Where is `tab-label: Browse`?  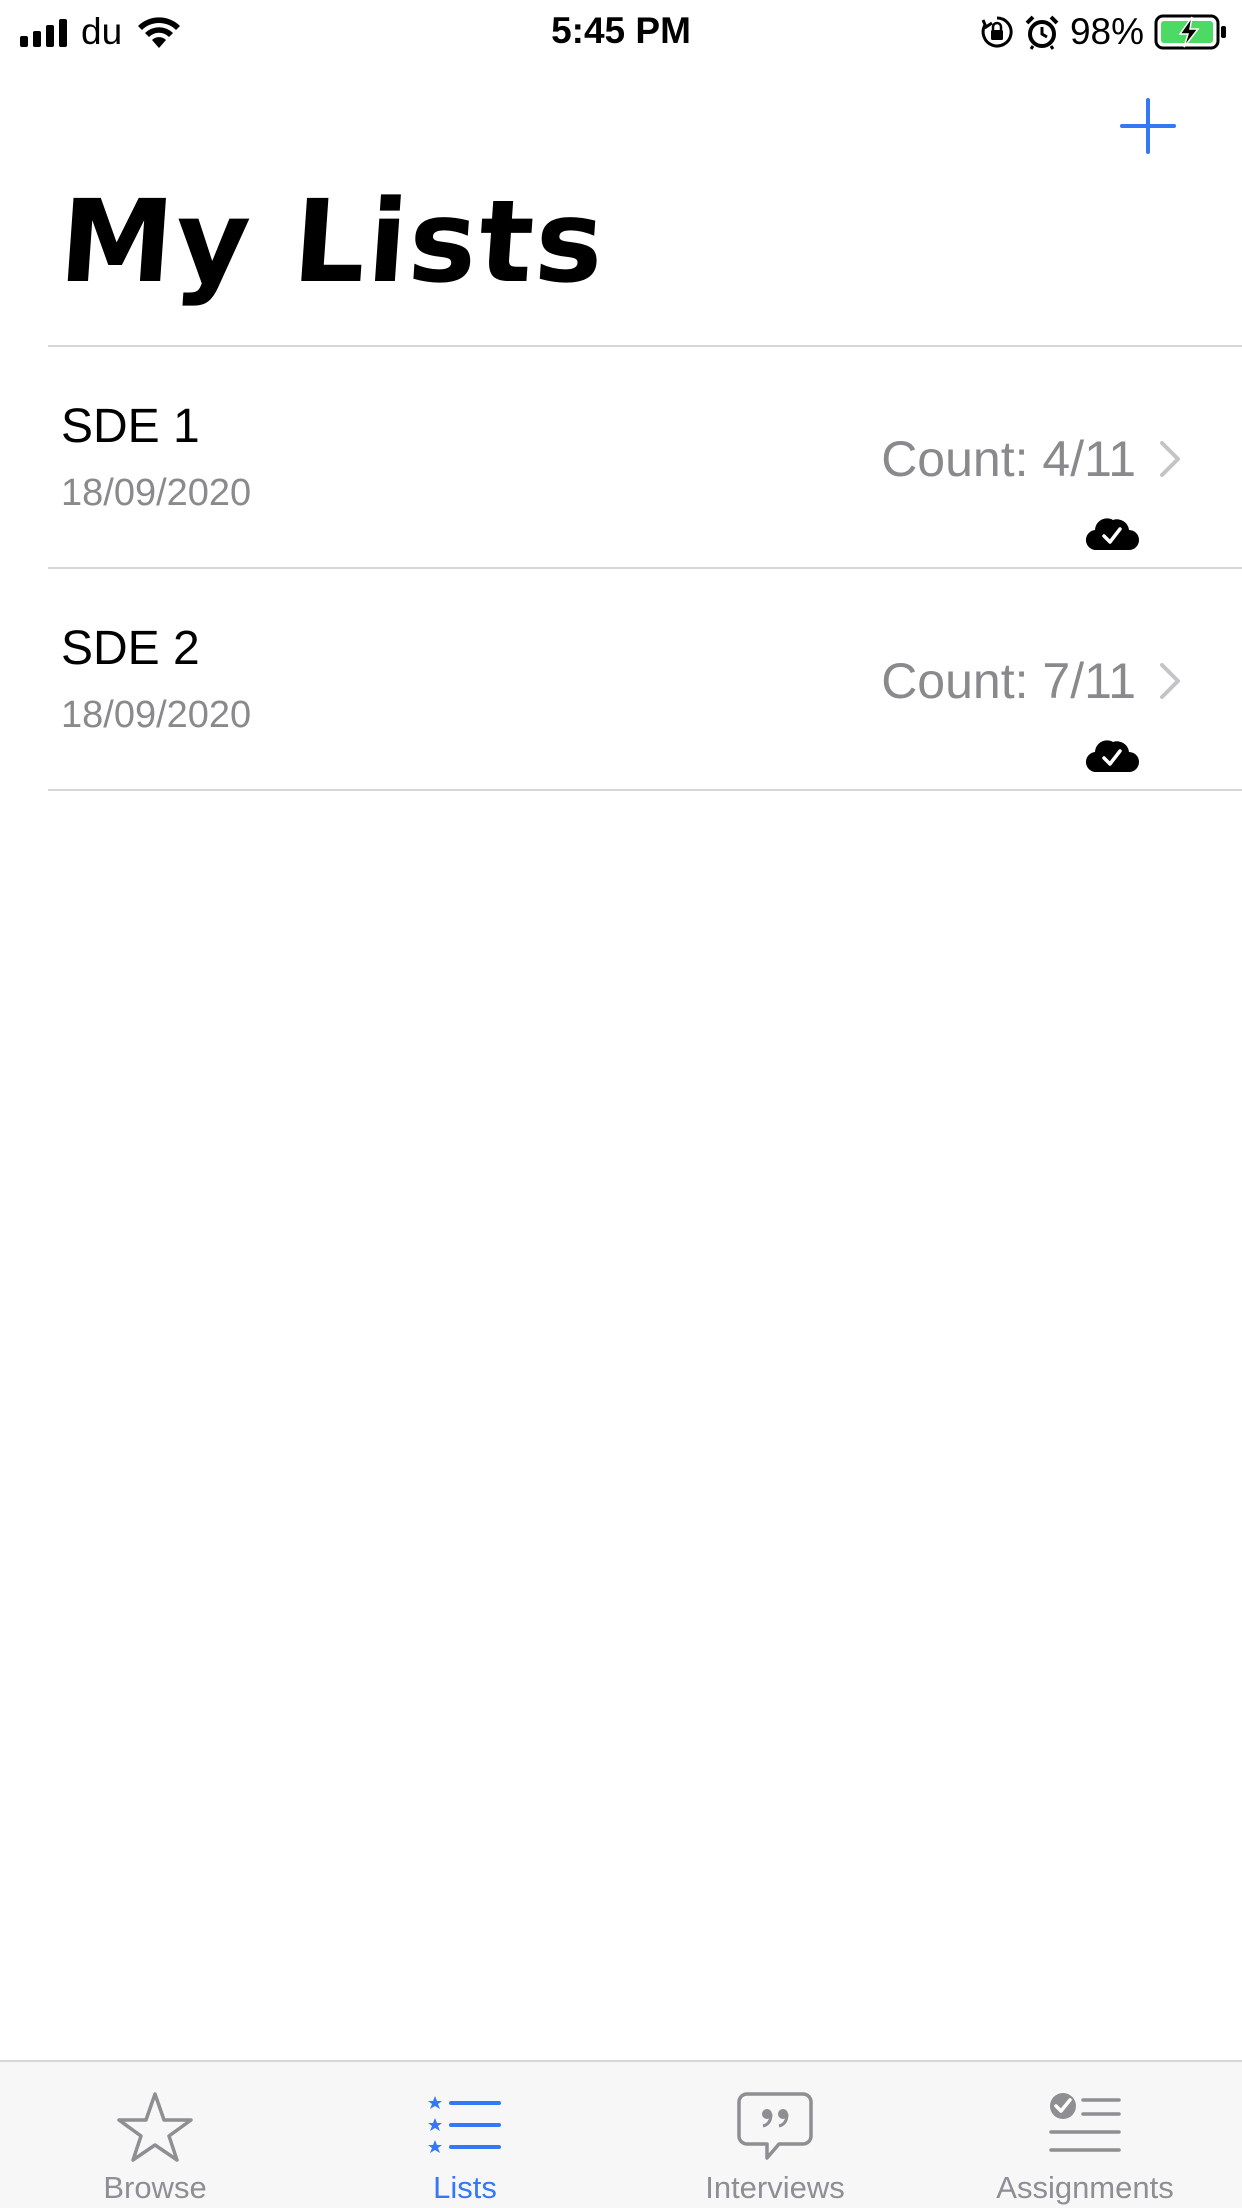 tab-label: Browse is located at coordinates (155, 2187).